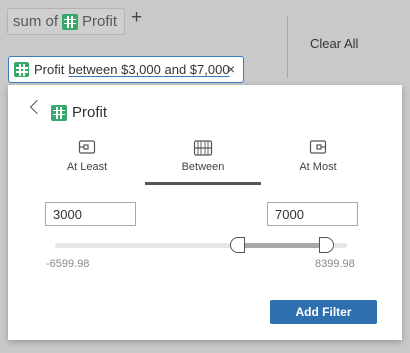 Image resolution: width=410 pixels, height=353 pixels. What do you see at coordinates (37, 107) in the screenshot?
I see `chevron-left-icon` at bounding box center [37, 107].